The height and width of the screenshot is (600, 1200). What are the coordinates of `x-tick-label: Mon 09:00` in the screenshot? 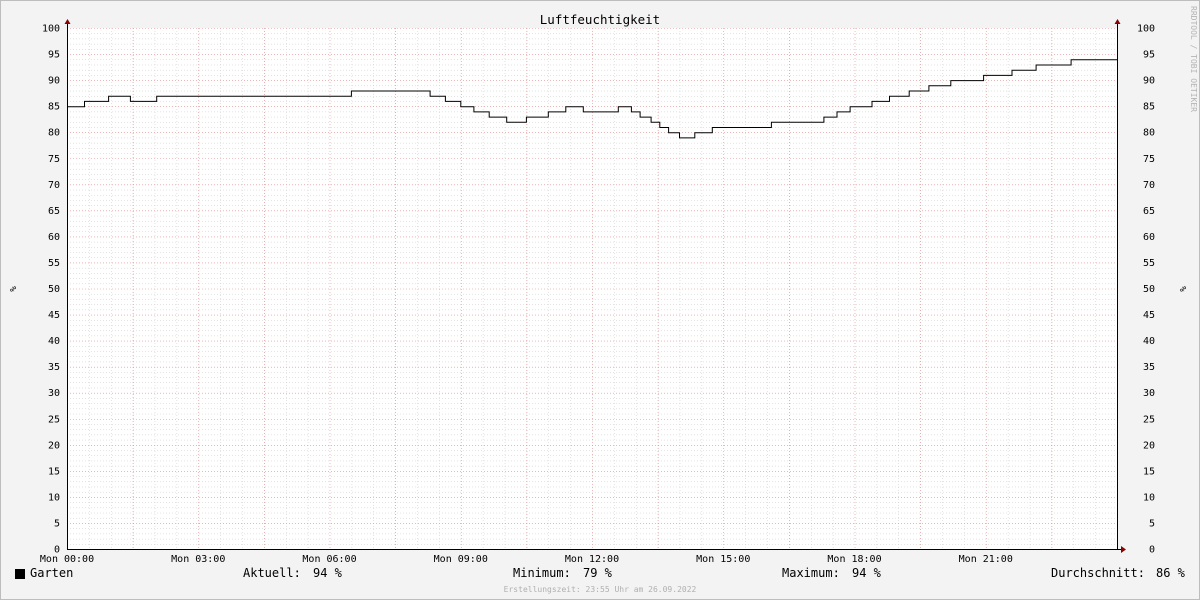 It's located at (461, 559).